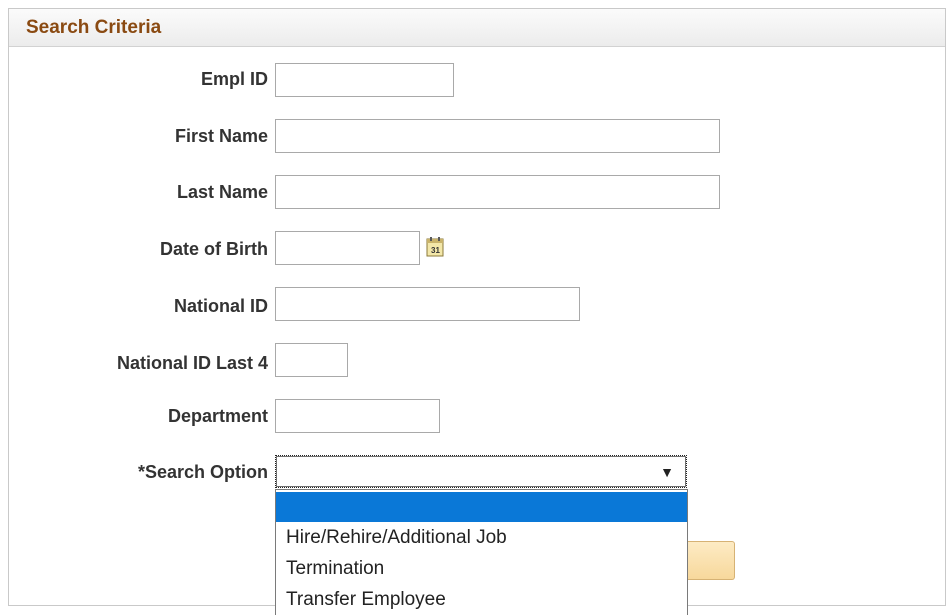 The image size is (949, 615). I want to click on panel-title: Search Criteria, so click(94, 27).